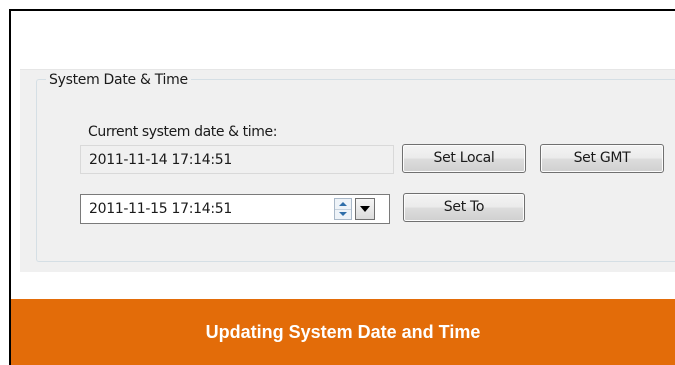 This screenshot has width=675, height=365. I want to click on group-title: System Date & Time, so click(118, 80).